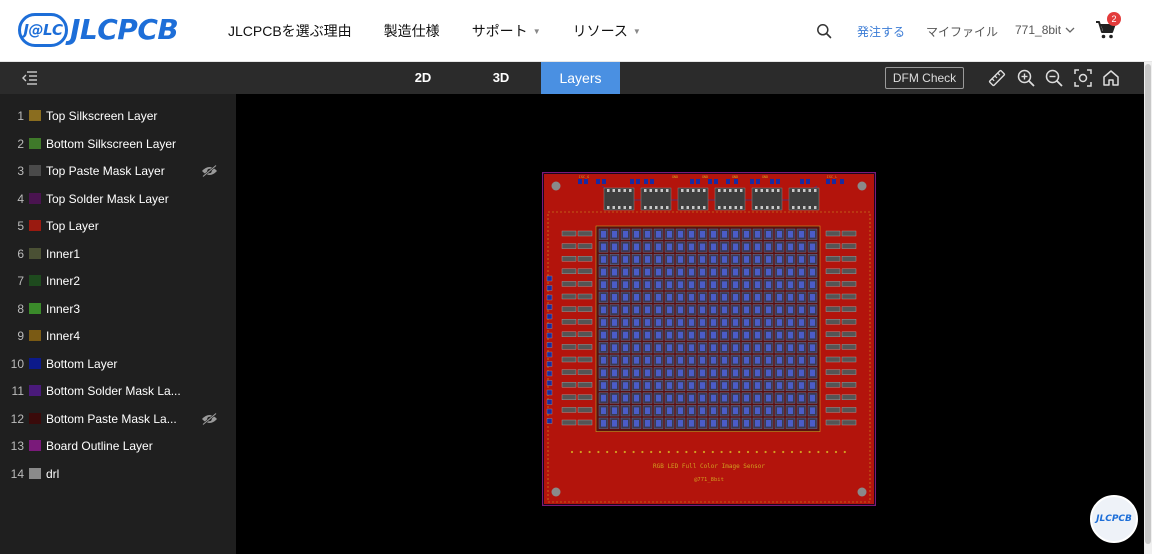  I want to click on layer-row: 10 Bottom Layer, so click(118, 364).